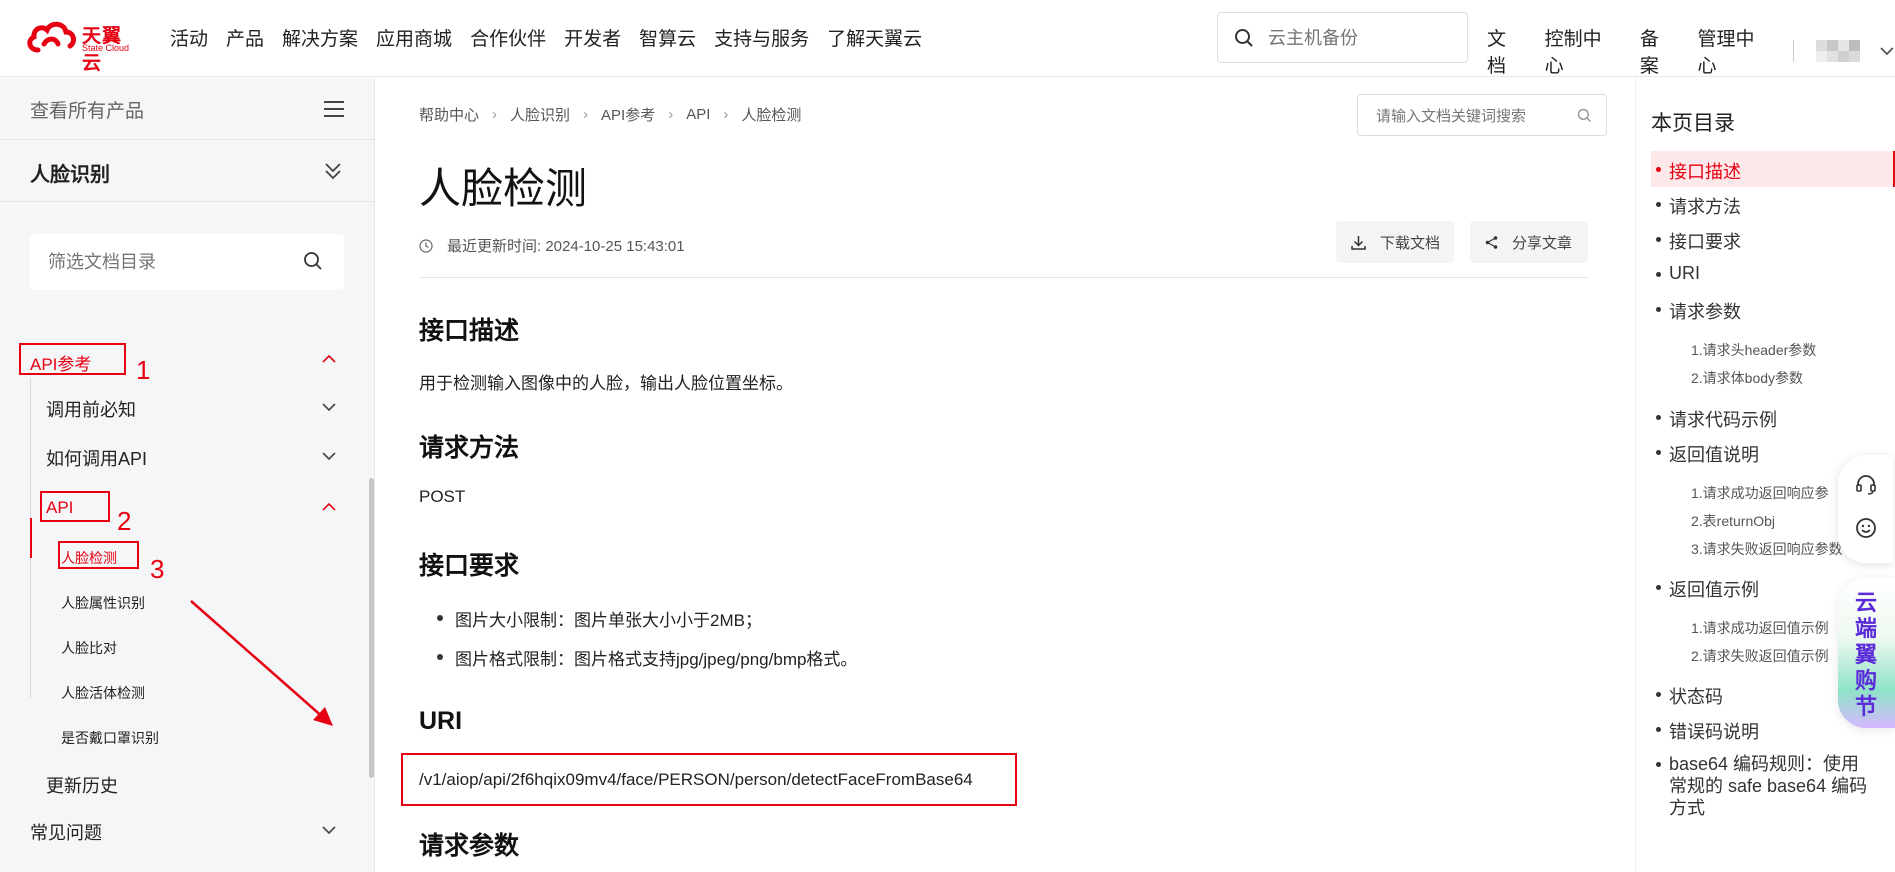 This screenshot has width=1895, height=872. Describe the element at coordinates (1753, 350) in the screenshot. I see `toc-sub-header-params: 1.请求头header参数` at that location.